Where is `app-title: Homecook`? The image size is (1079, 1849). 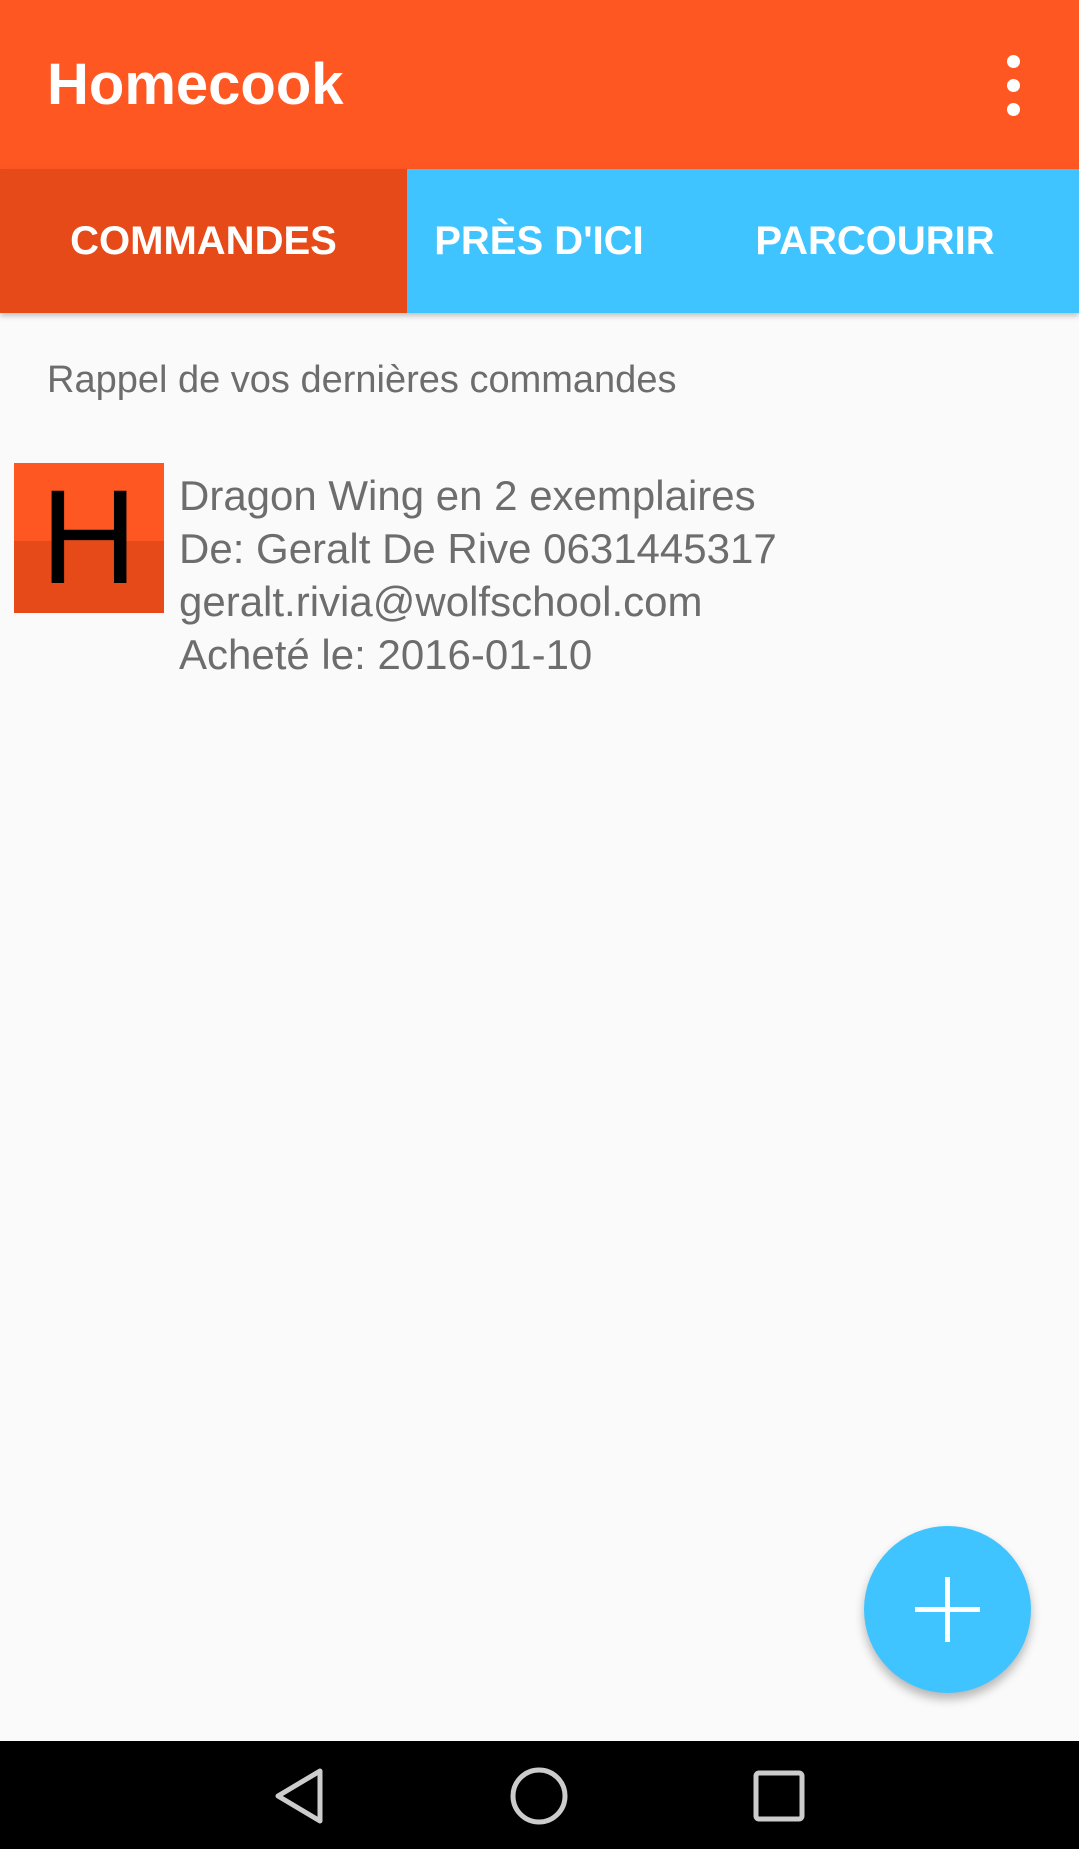 app-title: Homecook is located at coordinates (195, 84).